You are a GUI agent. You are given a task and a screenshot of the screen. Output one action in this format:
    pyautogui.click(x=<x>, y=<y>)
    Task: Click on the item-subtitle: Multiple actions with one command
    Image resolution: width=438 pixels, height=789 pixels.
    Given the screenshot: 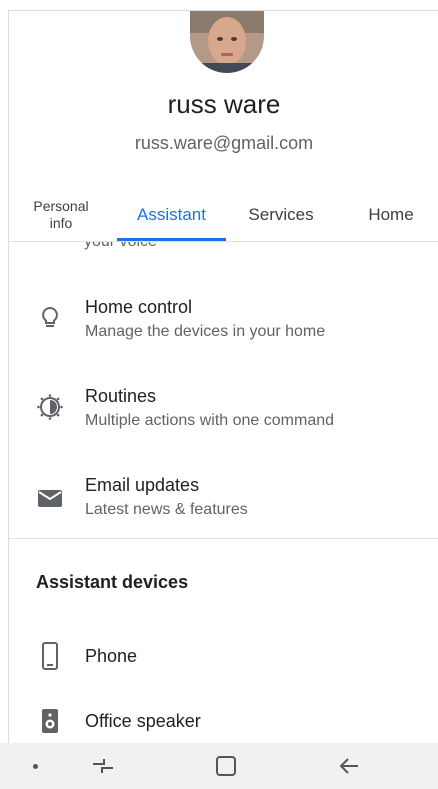 What is the action you would take?
    pyautogui.click(x=210, y=420)
    